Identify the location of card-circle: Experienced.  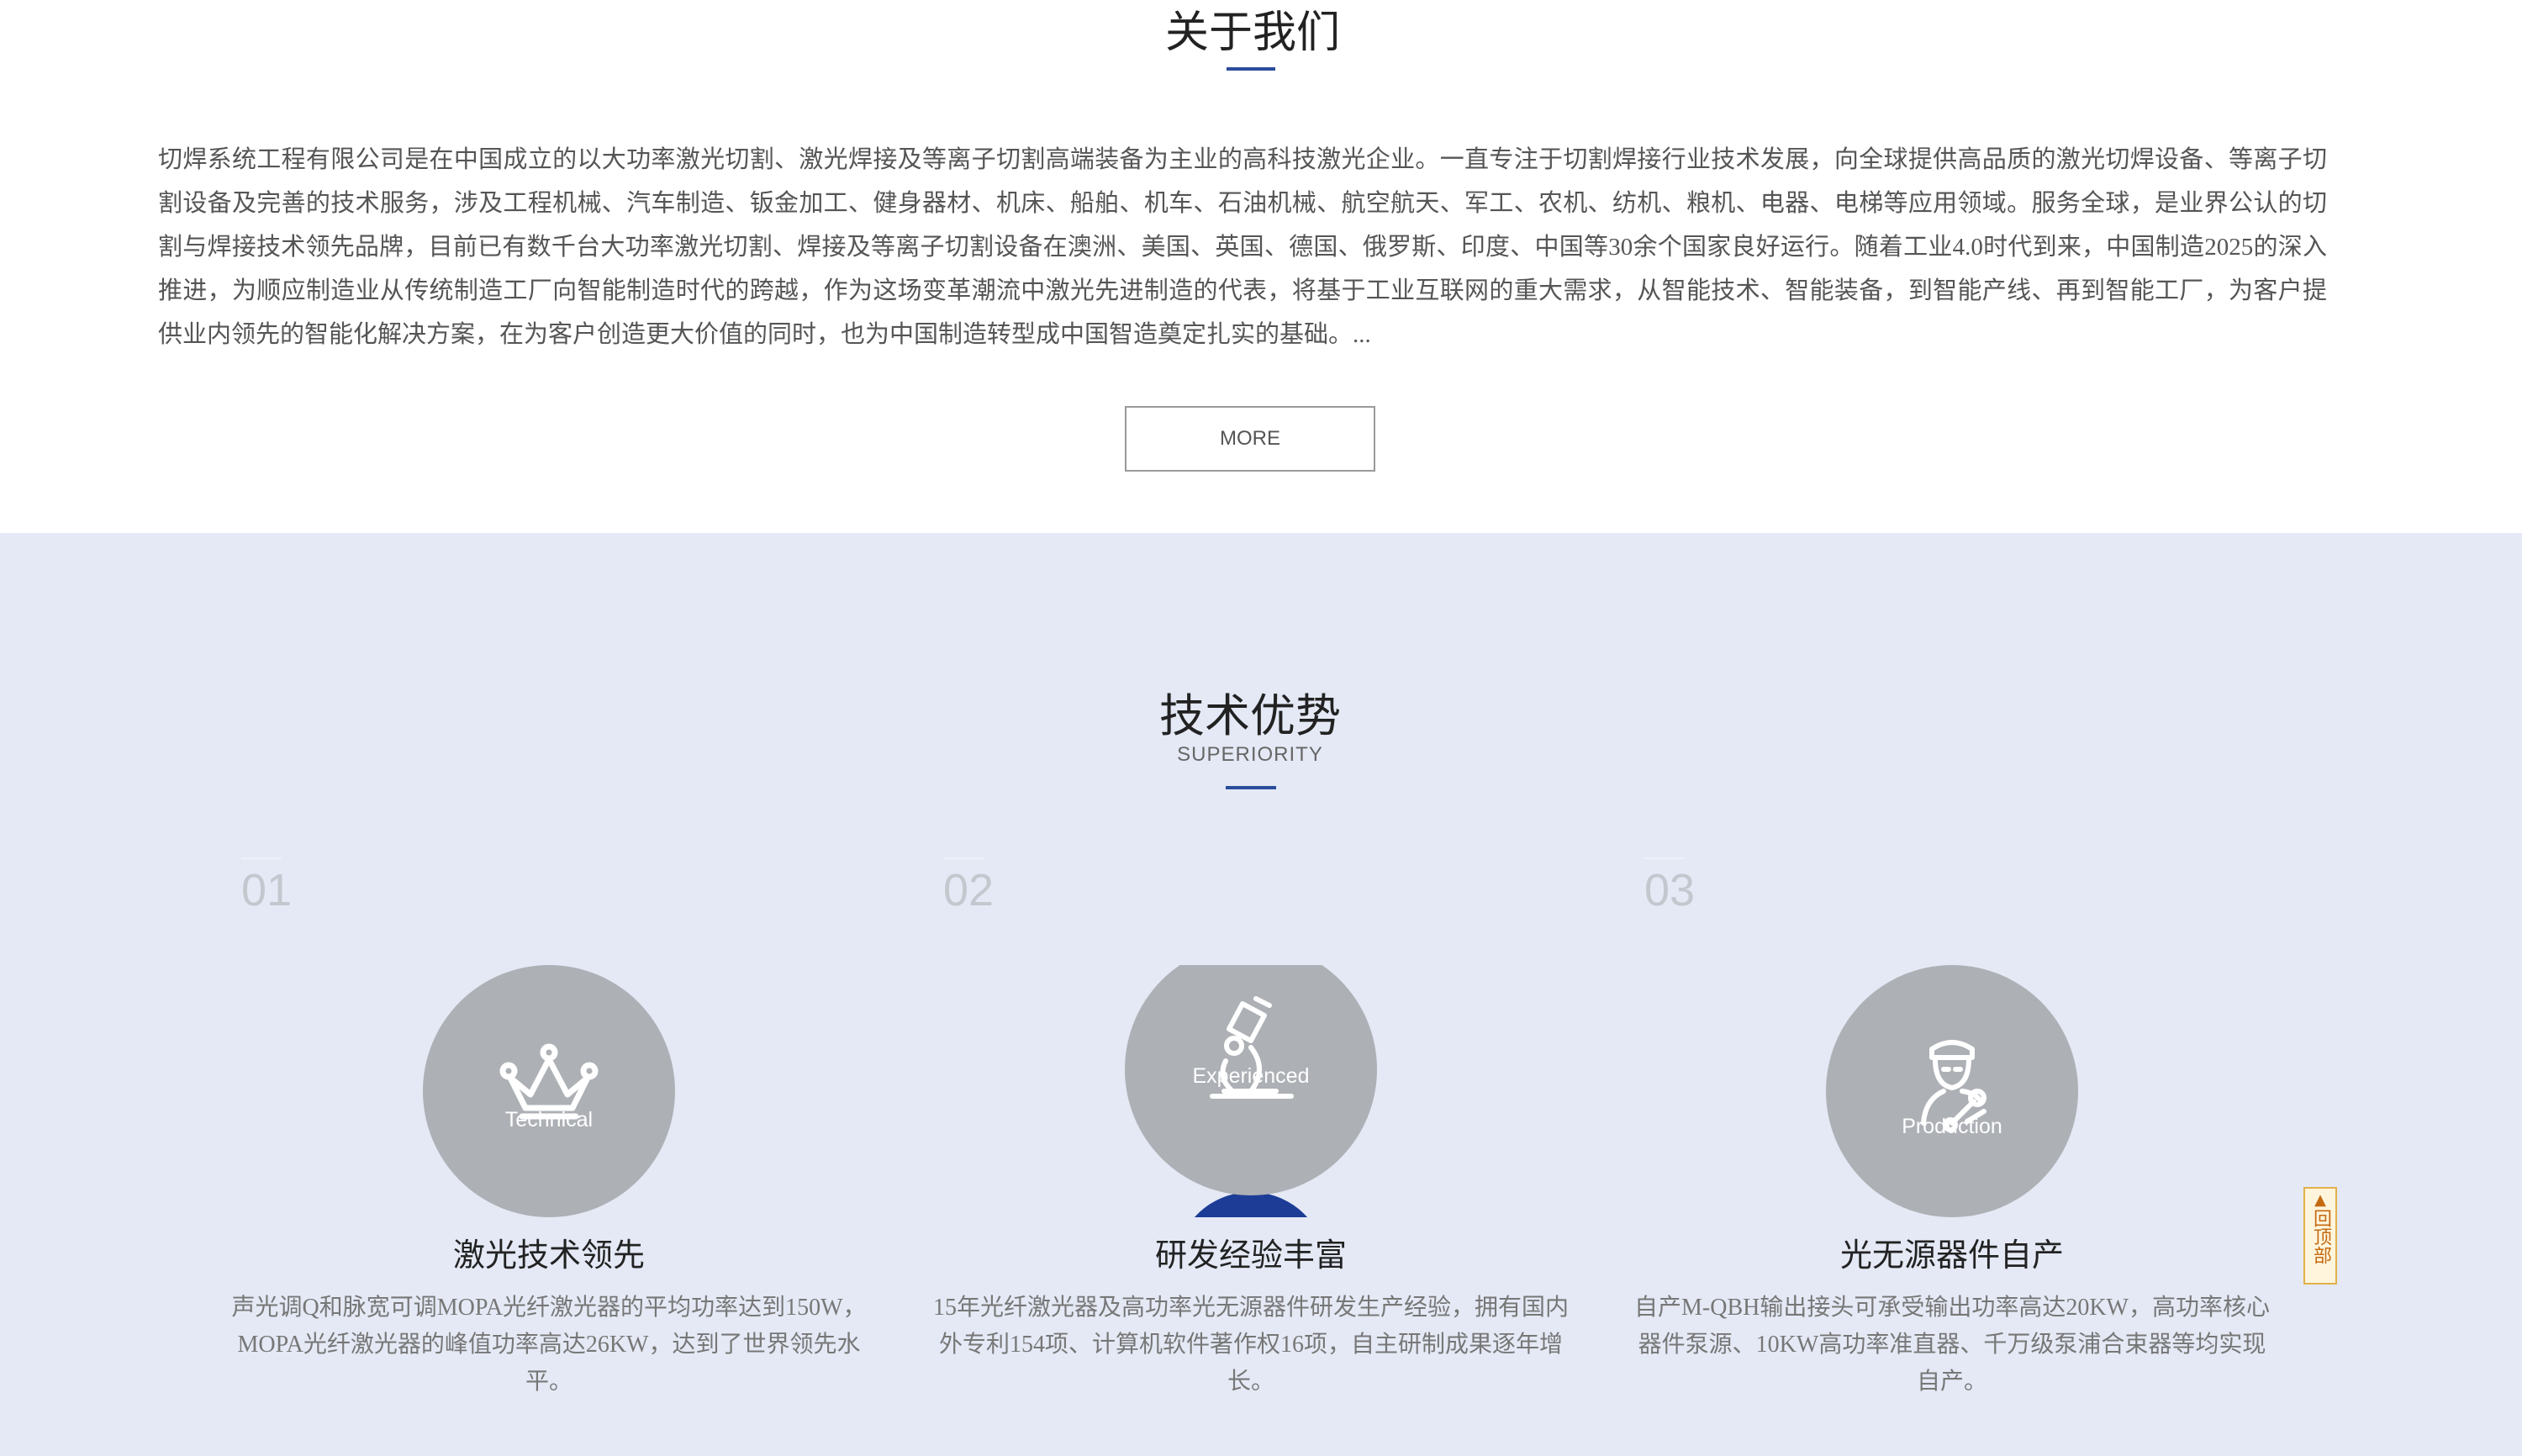
(1251, 1080).